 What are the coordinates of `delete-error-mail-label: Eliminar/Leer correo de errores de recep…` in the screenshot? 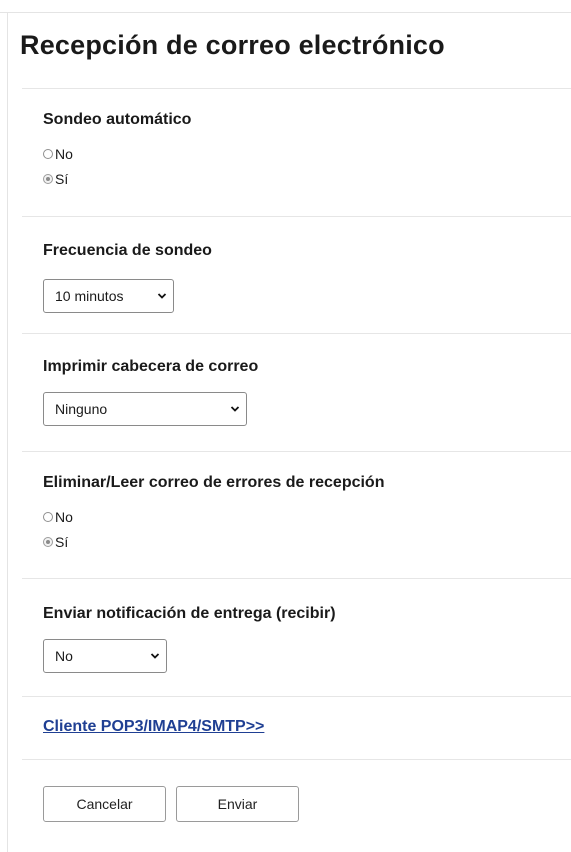 It's located at (214, 482).